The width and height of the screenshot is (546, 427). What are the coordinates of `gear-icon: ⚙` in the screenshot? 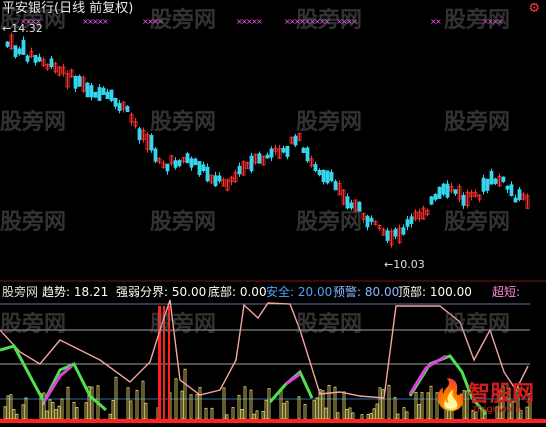 It's located at (534, 9).